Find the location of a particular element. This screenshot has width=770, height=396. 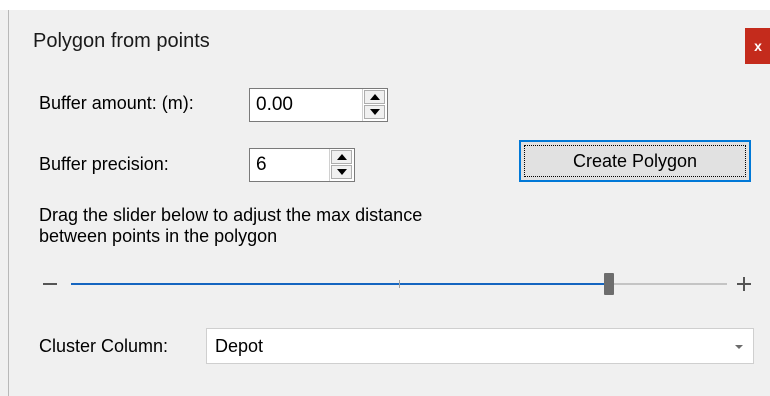

close-icon: x is located at coordinates (758, 46).